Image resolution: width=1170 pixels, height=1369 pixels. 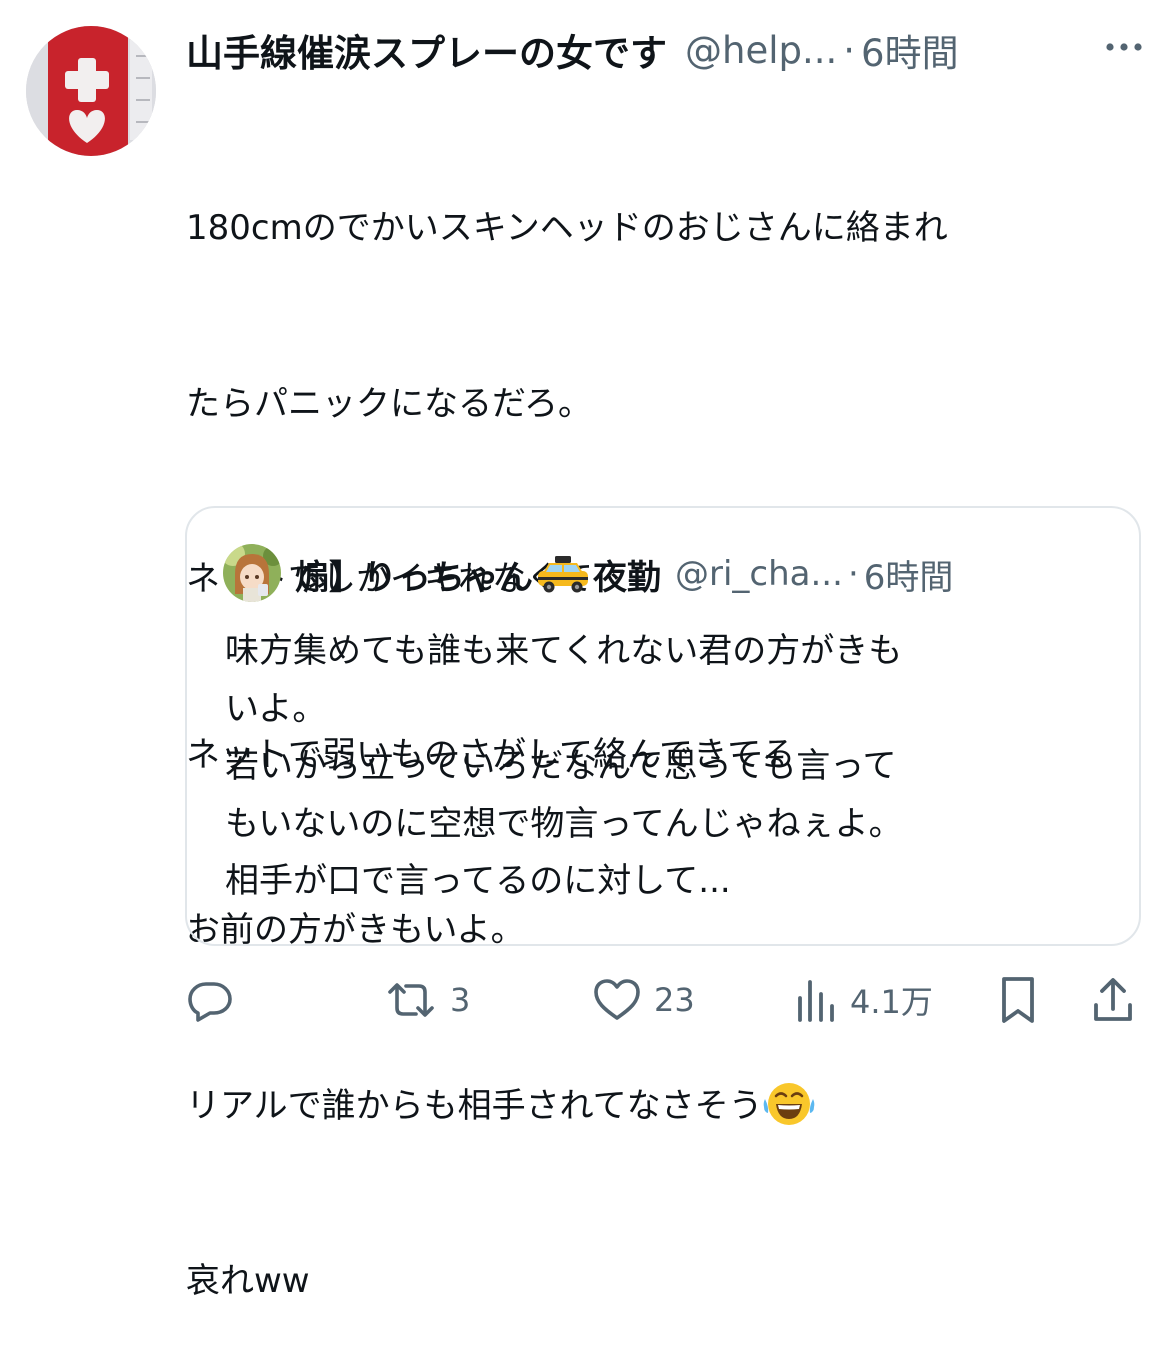 What do you see at coordinates (252, 573) in the screenshot?
I see `quoted-author-avatar` at bounding box center [252, 573].